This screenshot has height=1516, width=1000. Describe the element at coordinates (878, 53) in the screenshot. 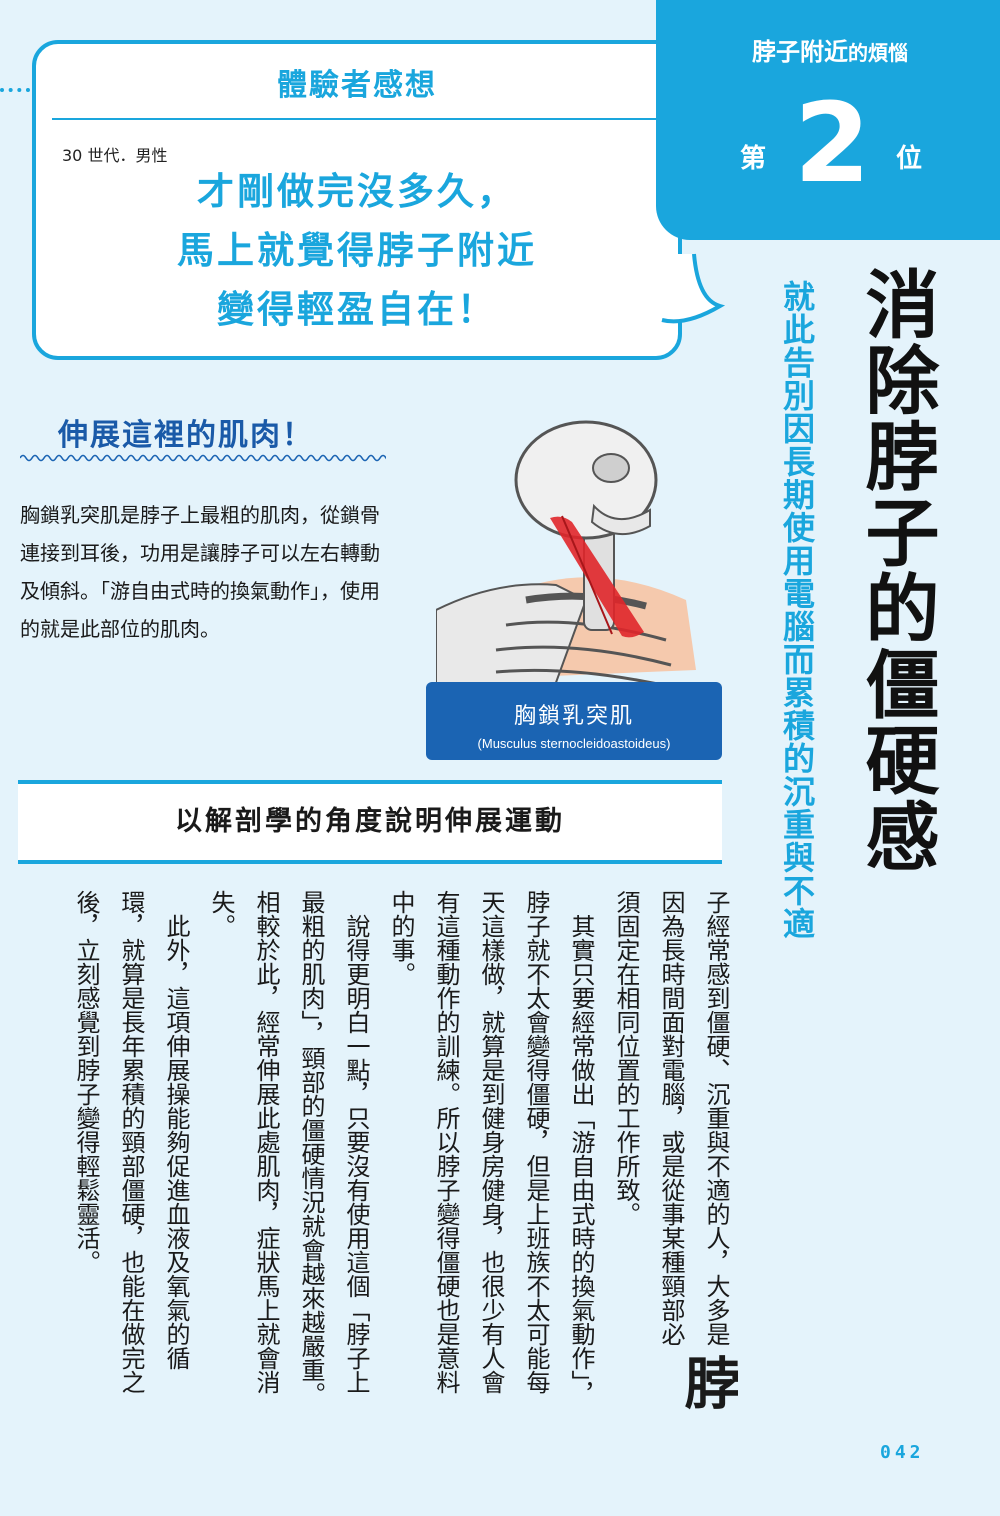

I see `category-rest: 的煩惱` at that location.